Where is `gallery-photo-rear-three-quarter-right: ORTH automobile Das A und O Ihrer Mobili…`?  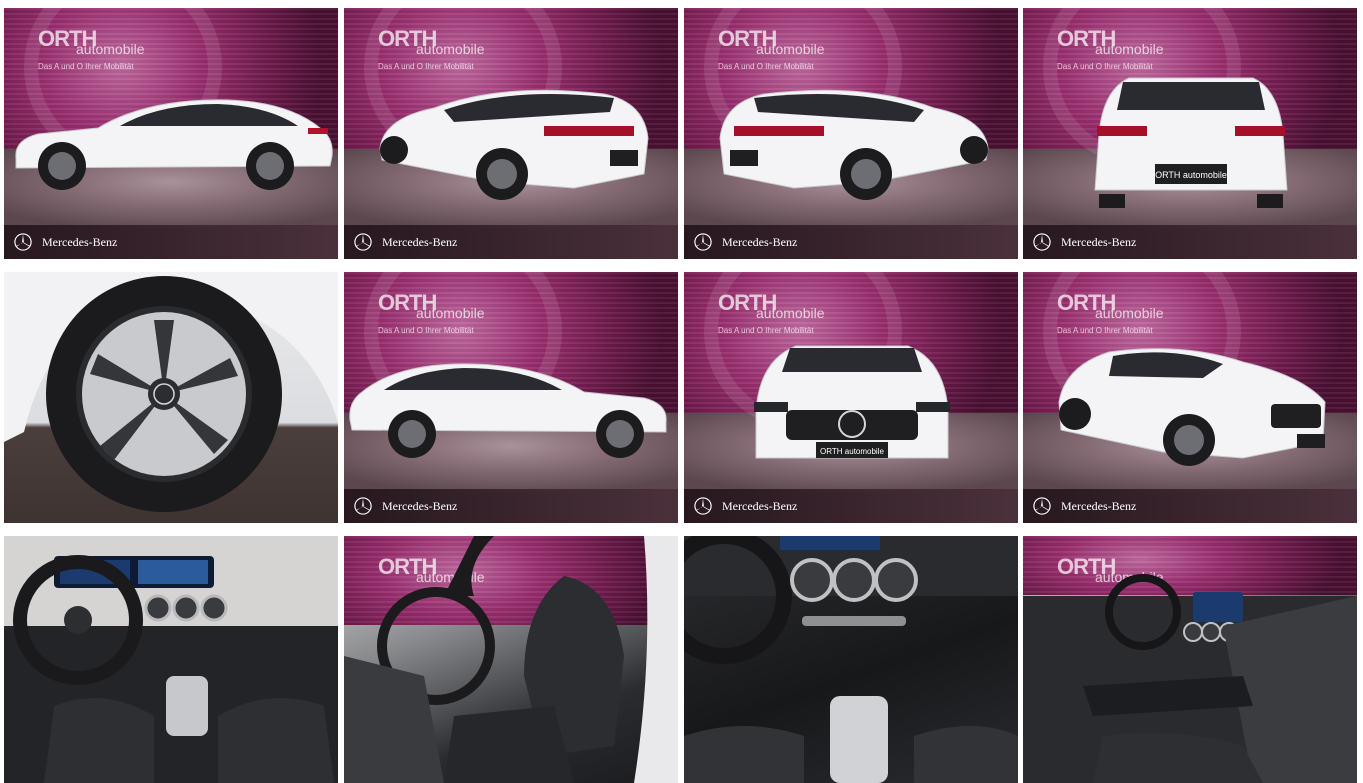
gallery-photo-rear-three-quarter-right: ORTH automobile Das A und O Ihrer Mobili… is located at coordinates (851, 133).